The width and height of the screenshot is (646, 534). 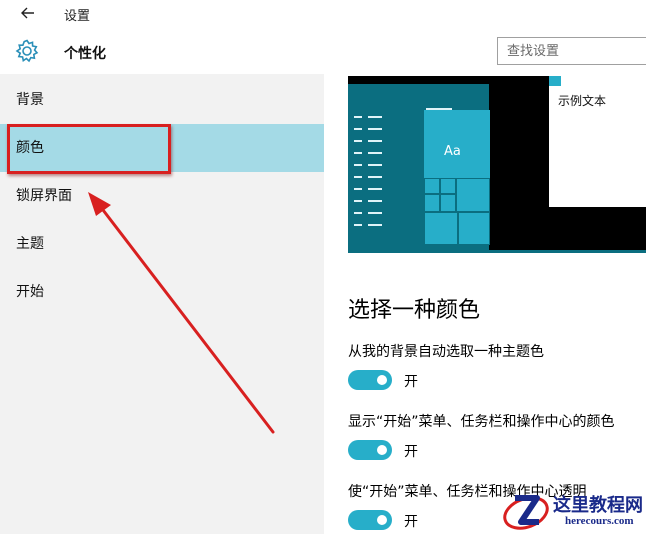 I want to click on title-bar: 设置, so click(x=323, y=14).